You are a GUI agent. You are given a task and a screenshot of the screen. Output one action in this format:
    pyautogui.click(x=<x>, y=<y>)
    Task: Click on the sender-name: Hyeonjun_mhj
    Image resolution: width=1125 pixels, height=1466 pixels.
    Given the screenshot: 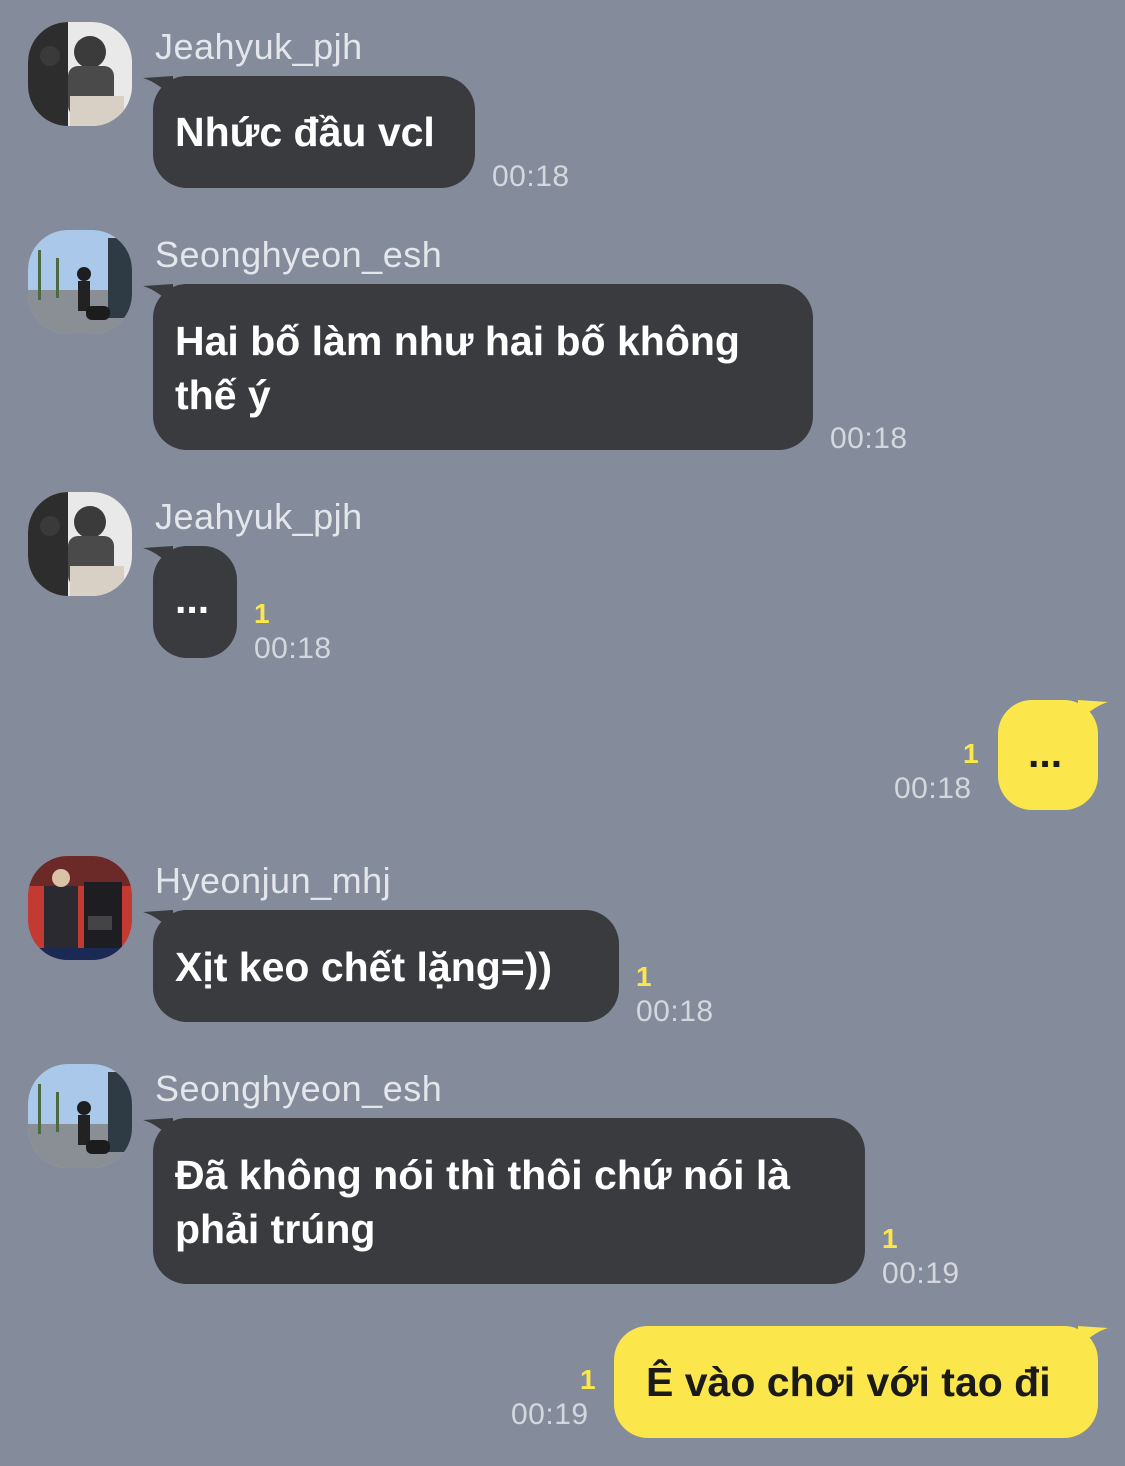 What is the action you would take?
    pyautogui.click(x=273, y=880)
    